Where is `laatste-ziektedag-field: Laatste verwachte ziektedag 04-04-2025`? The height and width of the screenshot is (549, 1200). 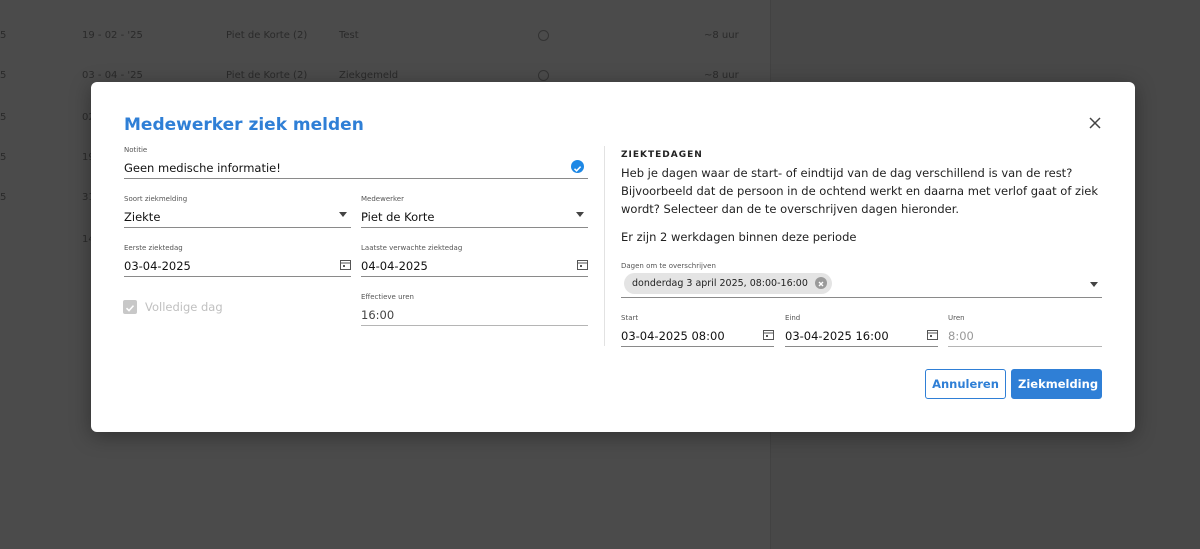 laatste-ziektedag-field: Laatste verwachte ziektedag 04-04-2025 is located at coordinates (474, 260).